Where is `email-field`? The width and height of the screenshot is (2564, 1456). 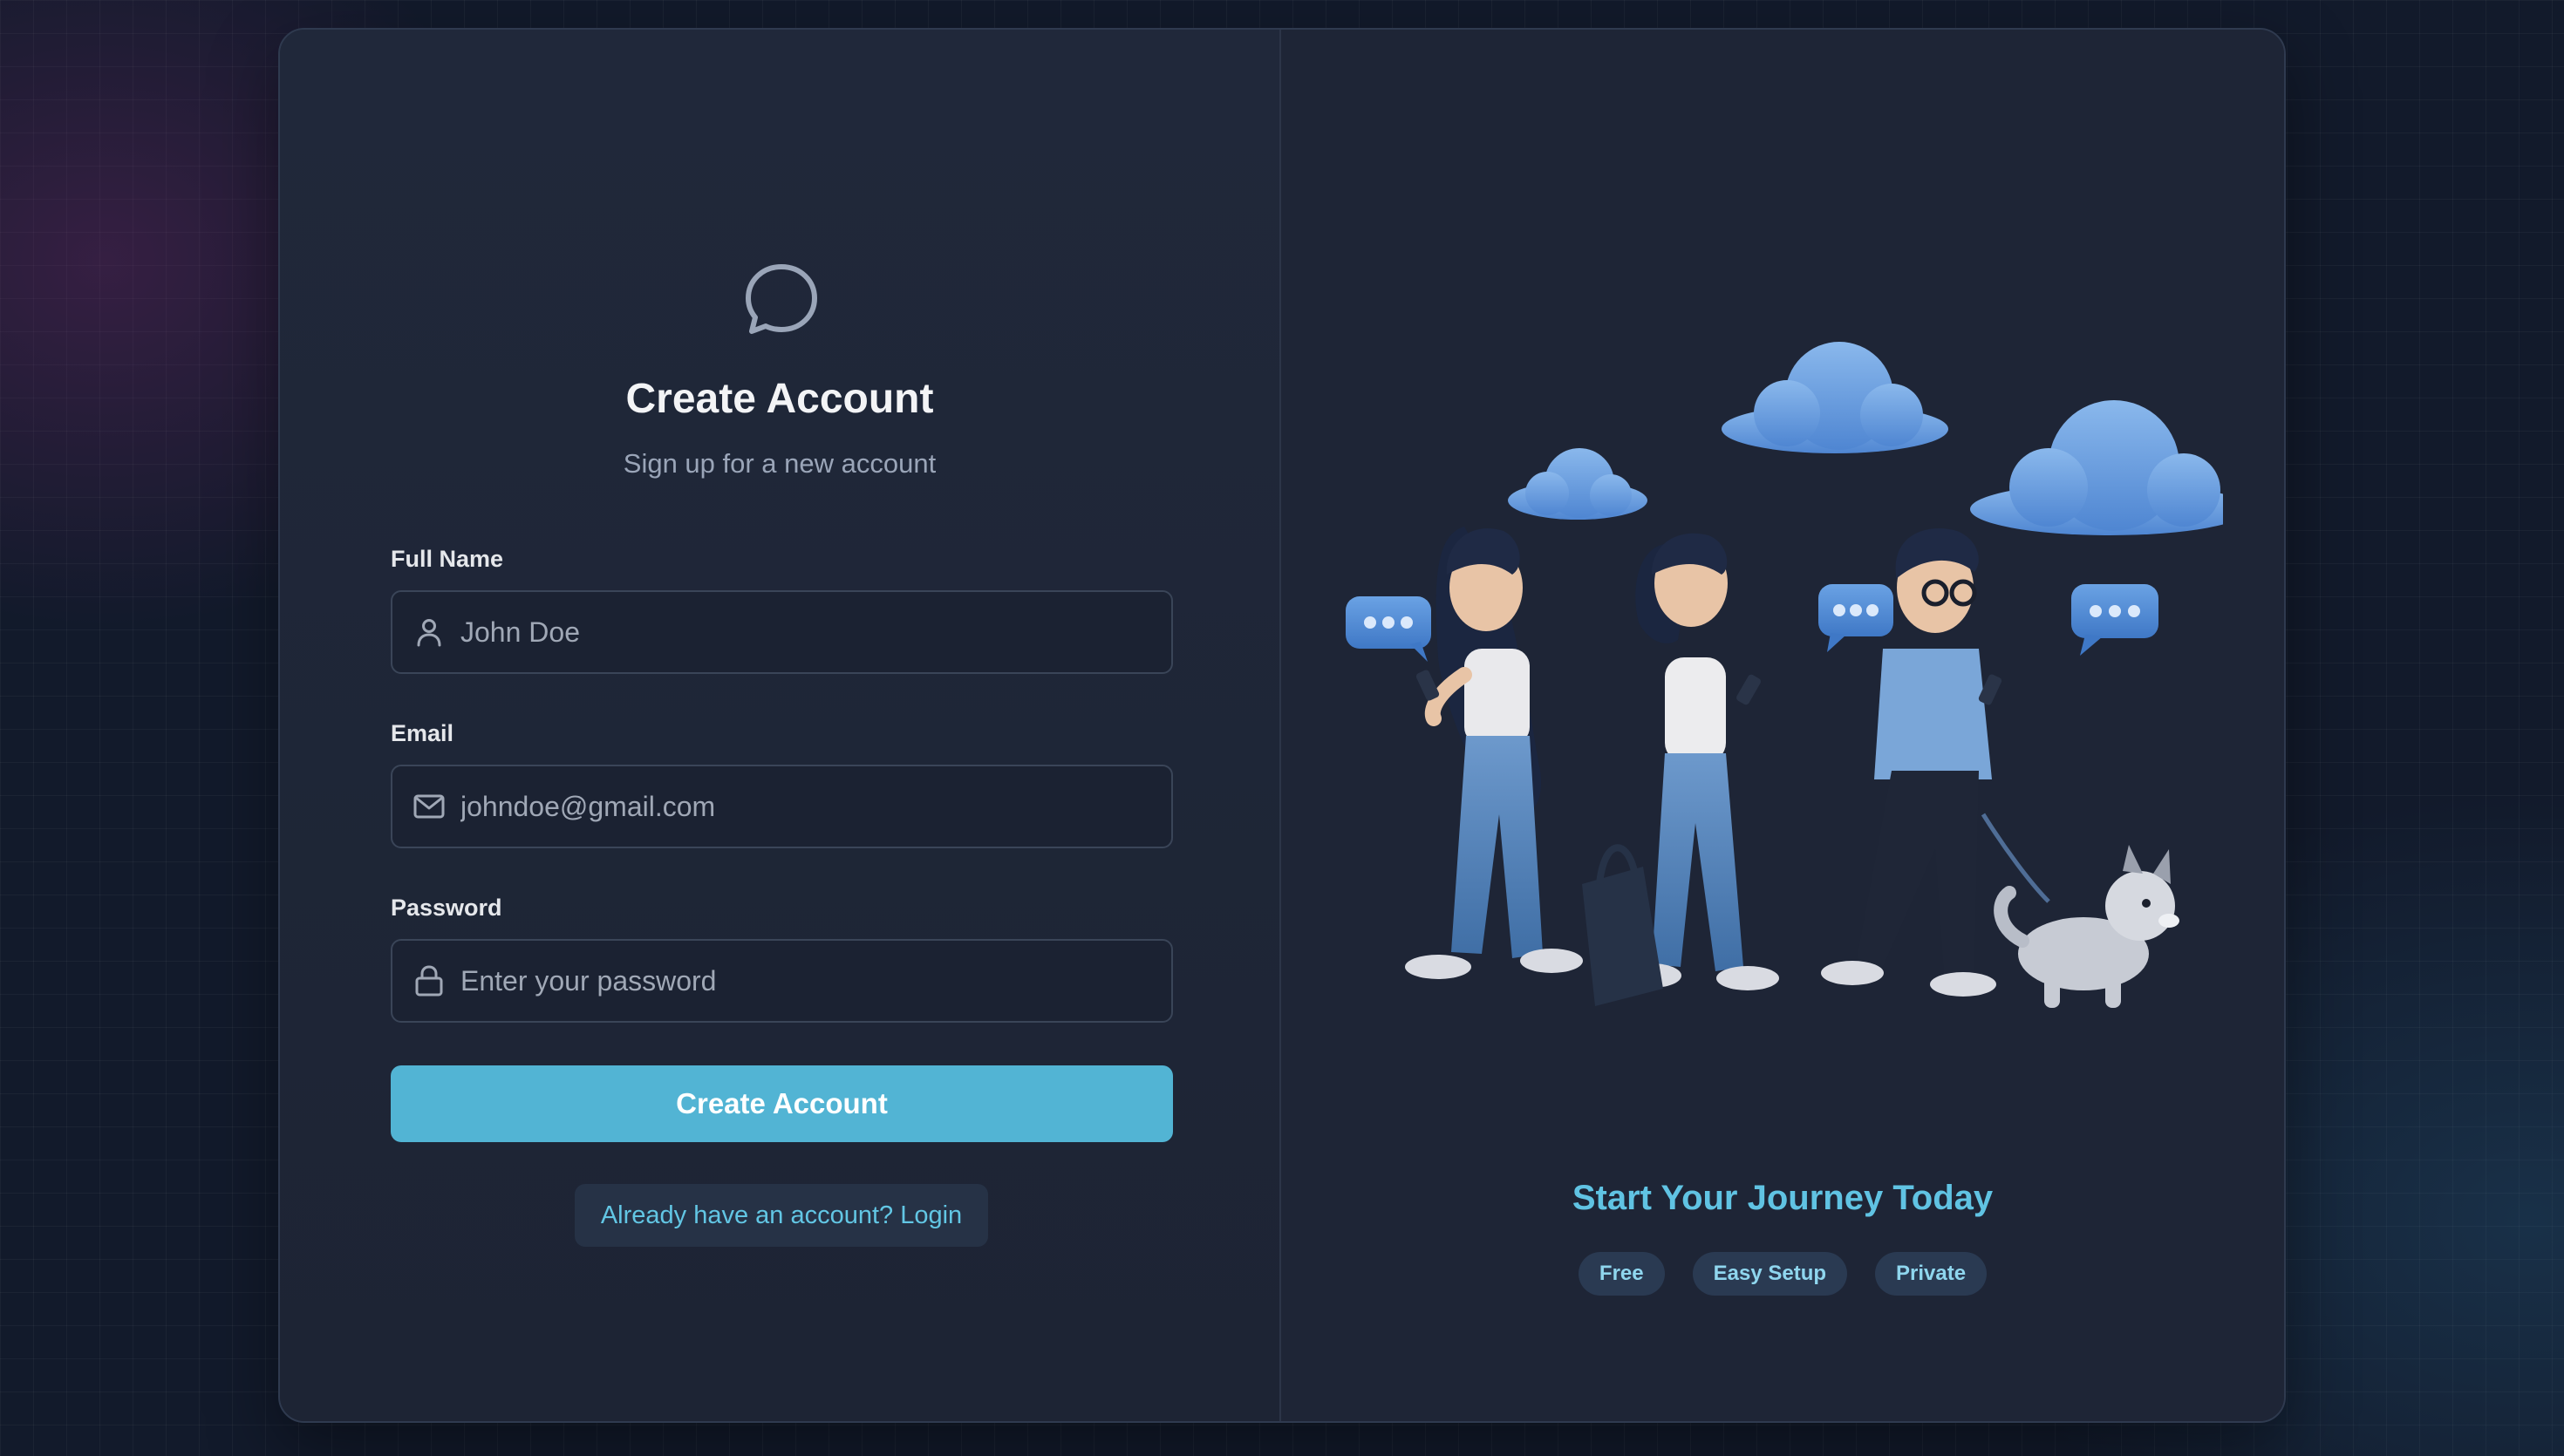 email-field is located at coordinates (782, 806).